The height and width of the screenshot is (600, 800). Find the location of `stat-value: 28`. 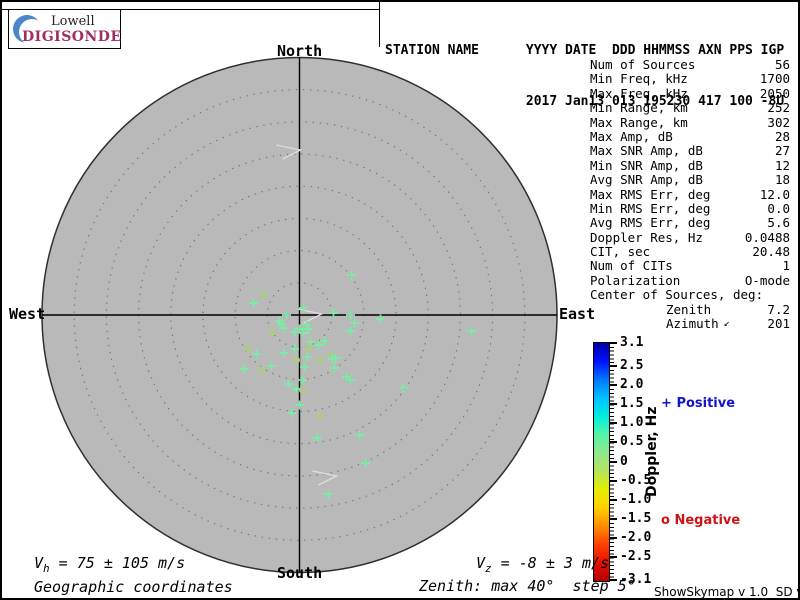

stat-value: 28 is located at coordinates (782, 136).